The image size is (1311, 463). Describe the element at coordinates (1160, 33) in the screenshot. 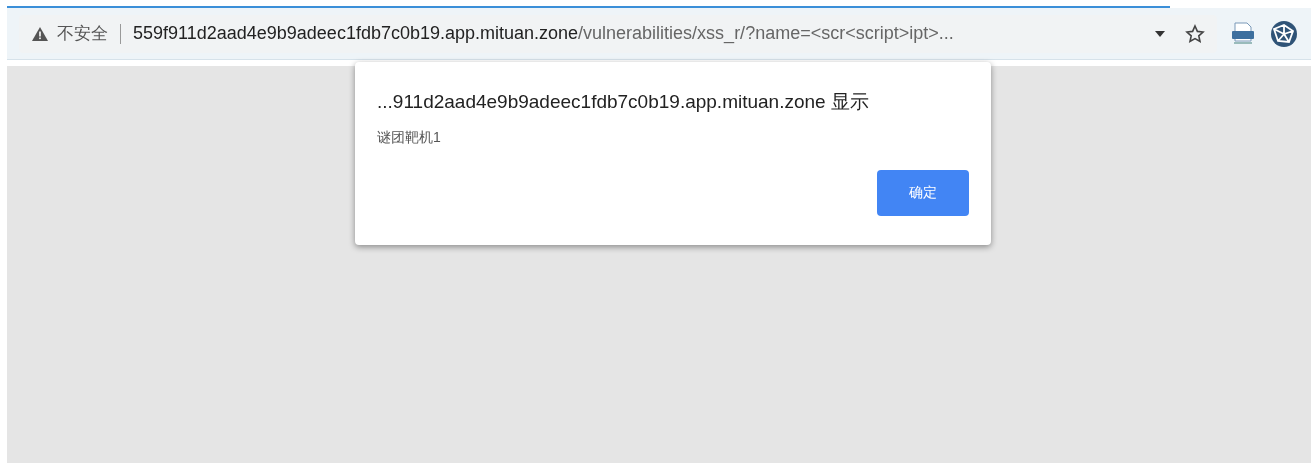

I see `dropdown-icon` at that location.